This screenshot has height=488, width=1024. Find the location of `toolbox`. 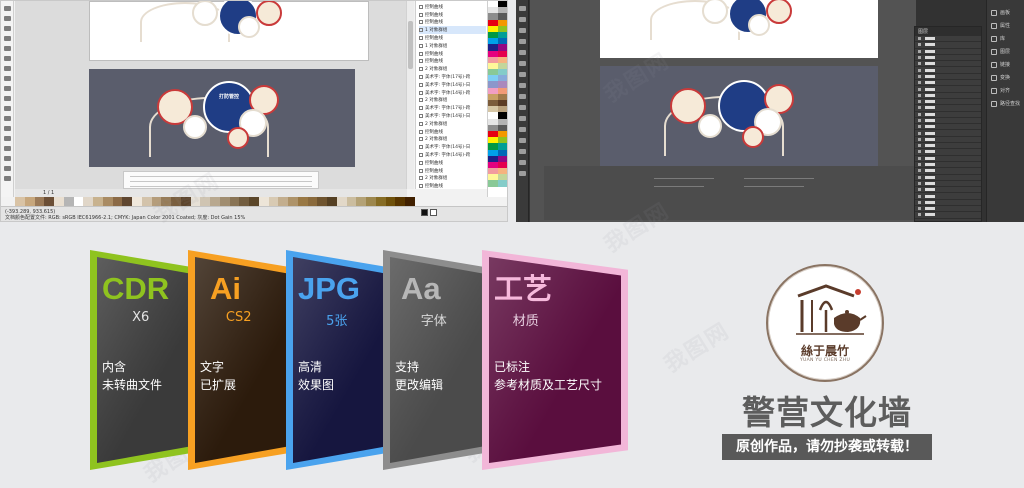

toolbox is located at coordinates (7, 99).